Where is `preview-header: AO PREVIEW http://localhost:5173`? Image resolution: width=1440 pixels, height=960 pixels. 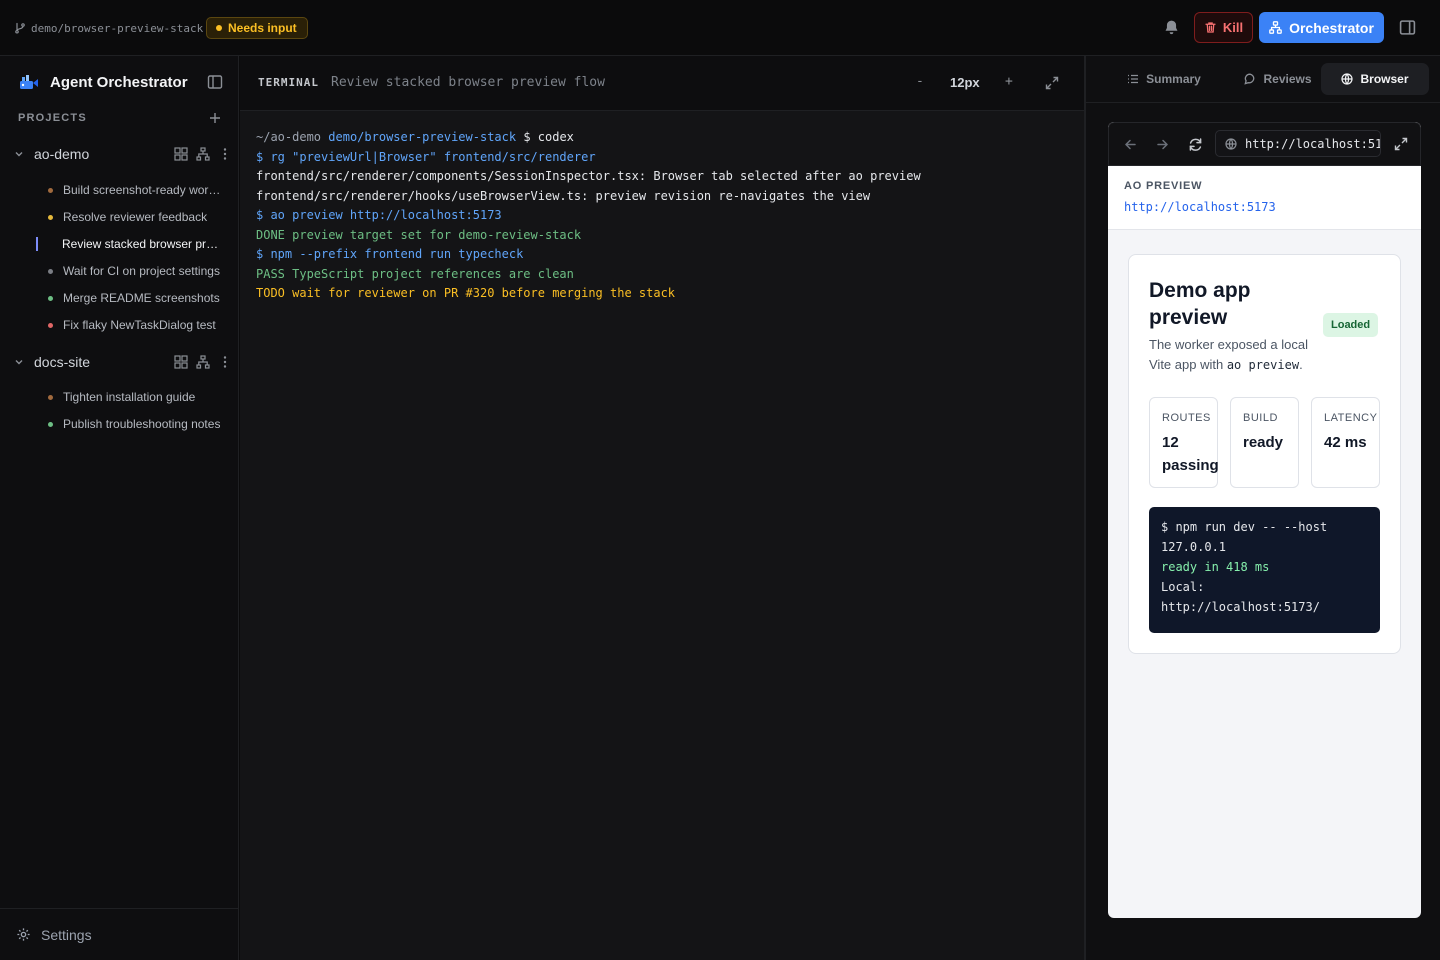 preview-header: AO PREVIEW http://localhost:5173 is located at coordinates (1264, 198).